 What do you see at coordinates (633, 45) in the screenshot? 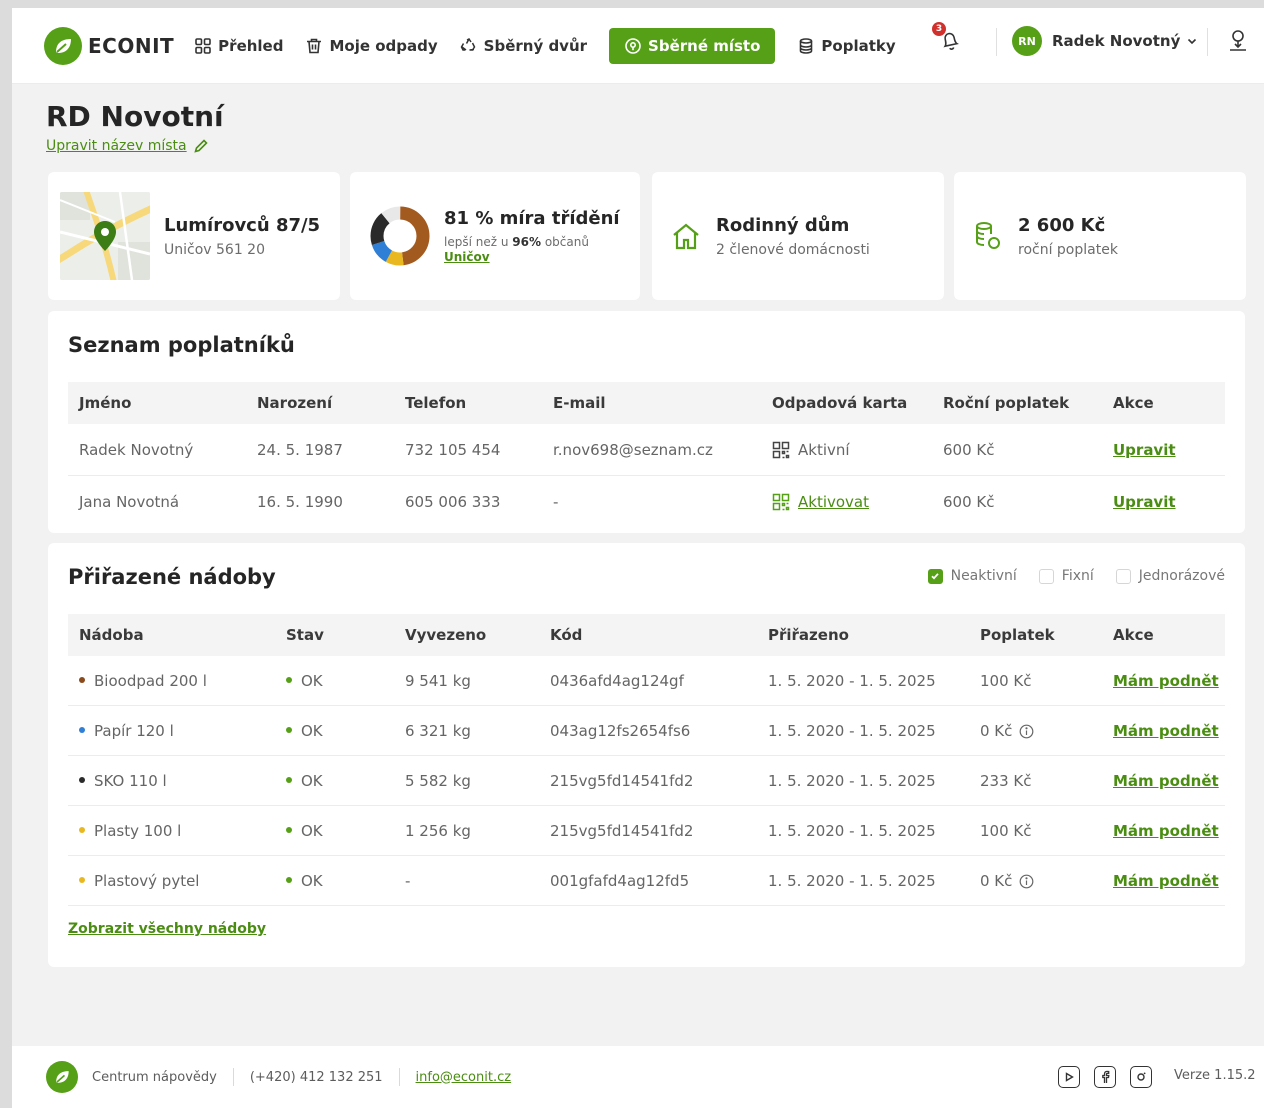
I see `location-pin-icon` at bounding box center [633, 45].